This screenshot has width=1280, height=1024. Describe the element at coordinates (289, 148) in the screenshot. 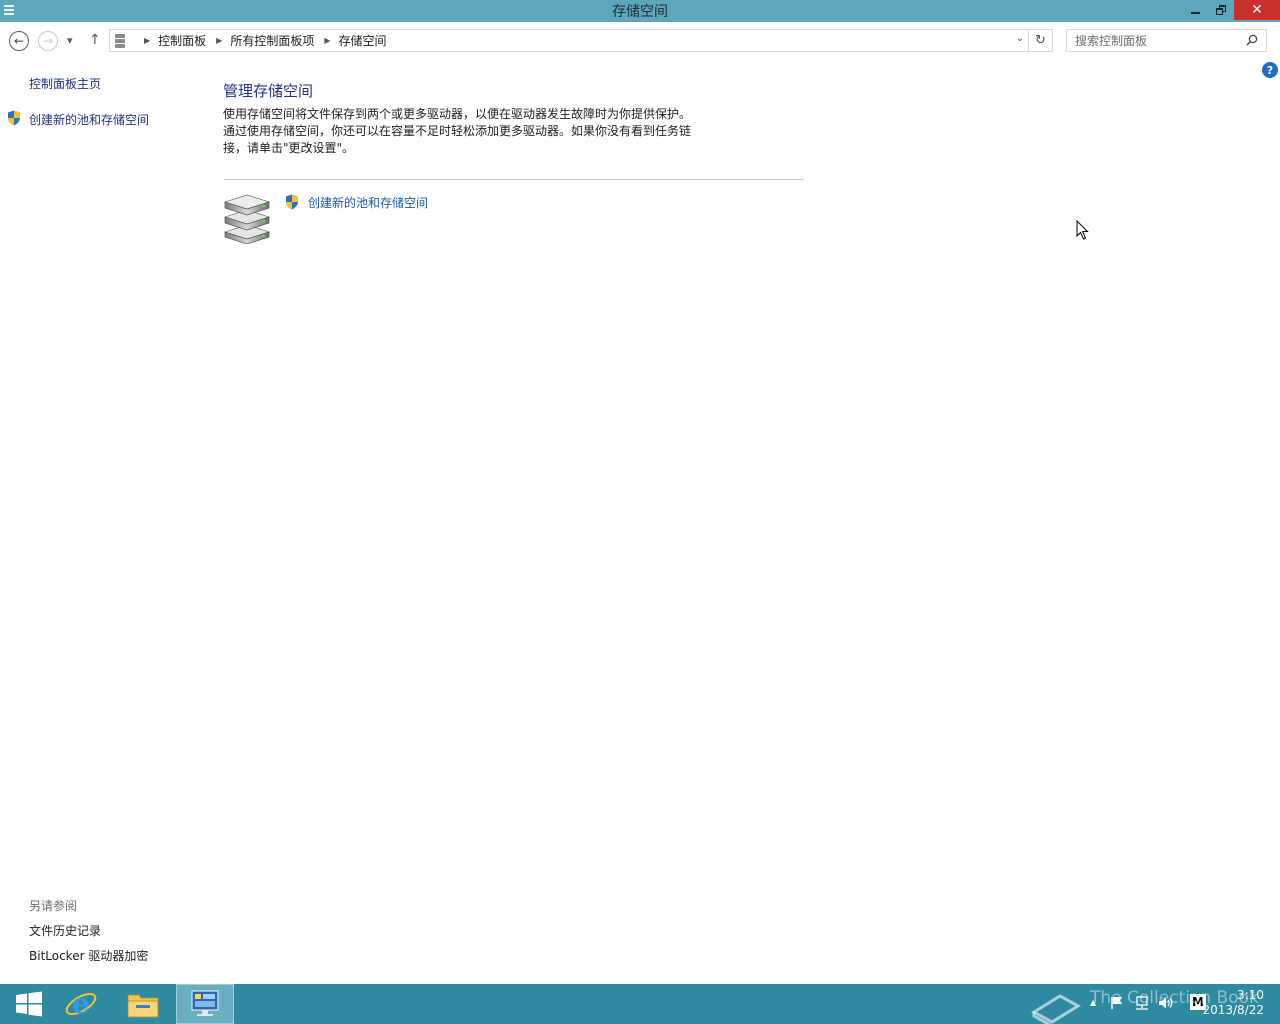

I see `description-line: 接，请单击"更改设置"。` at that location.